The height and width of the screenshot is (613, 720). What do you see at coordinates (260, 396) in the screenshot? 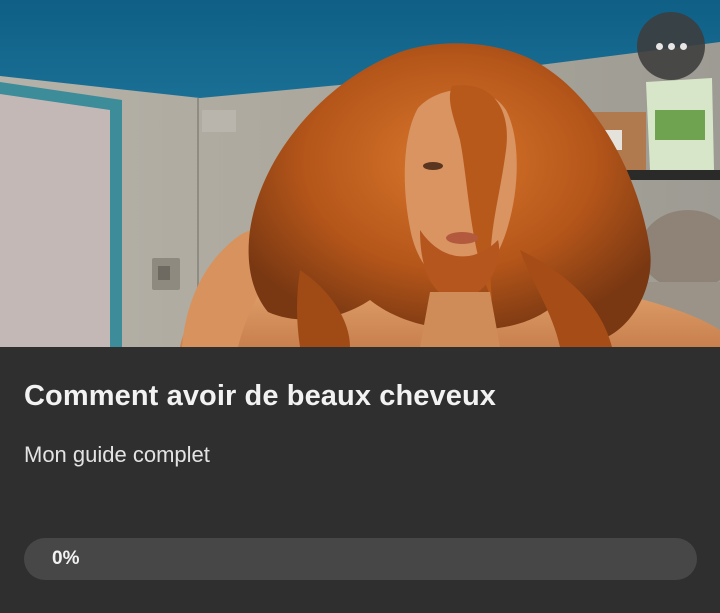
I see `course-title: Comment avoir de beaux cheveux` at bounding box center [260, 396].